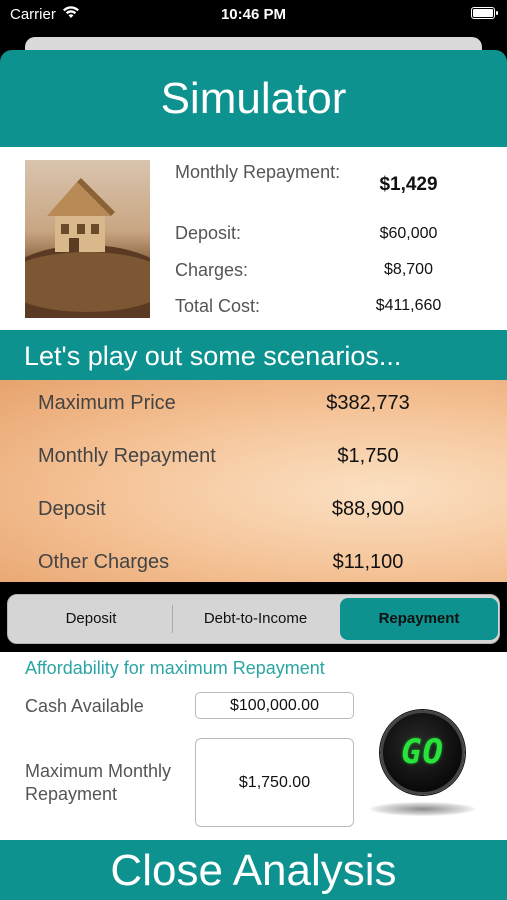 The image size is (507, 900). Describe the element at coordinates (258, 172) in the screenshot. I see `summary-label-monthly-repayment: Monthly Repayment:` at that location.